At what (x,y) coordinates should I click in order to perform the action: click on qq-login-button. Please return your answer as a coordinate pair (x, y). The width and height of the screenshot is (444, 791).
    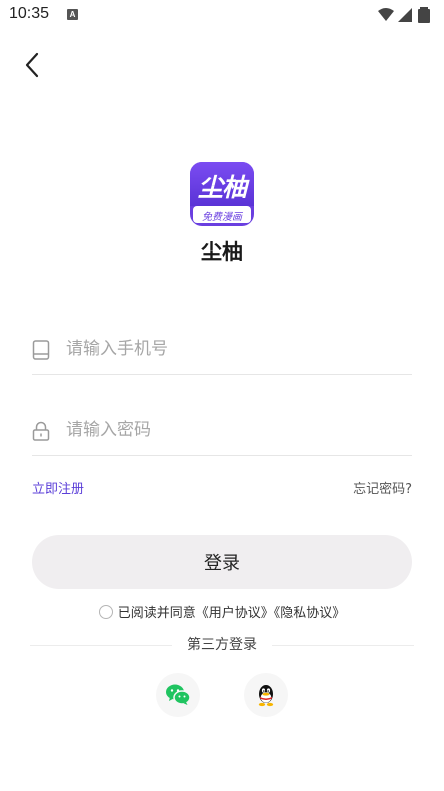
    Looking at the image, I should click on (266, 695).